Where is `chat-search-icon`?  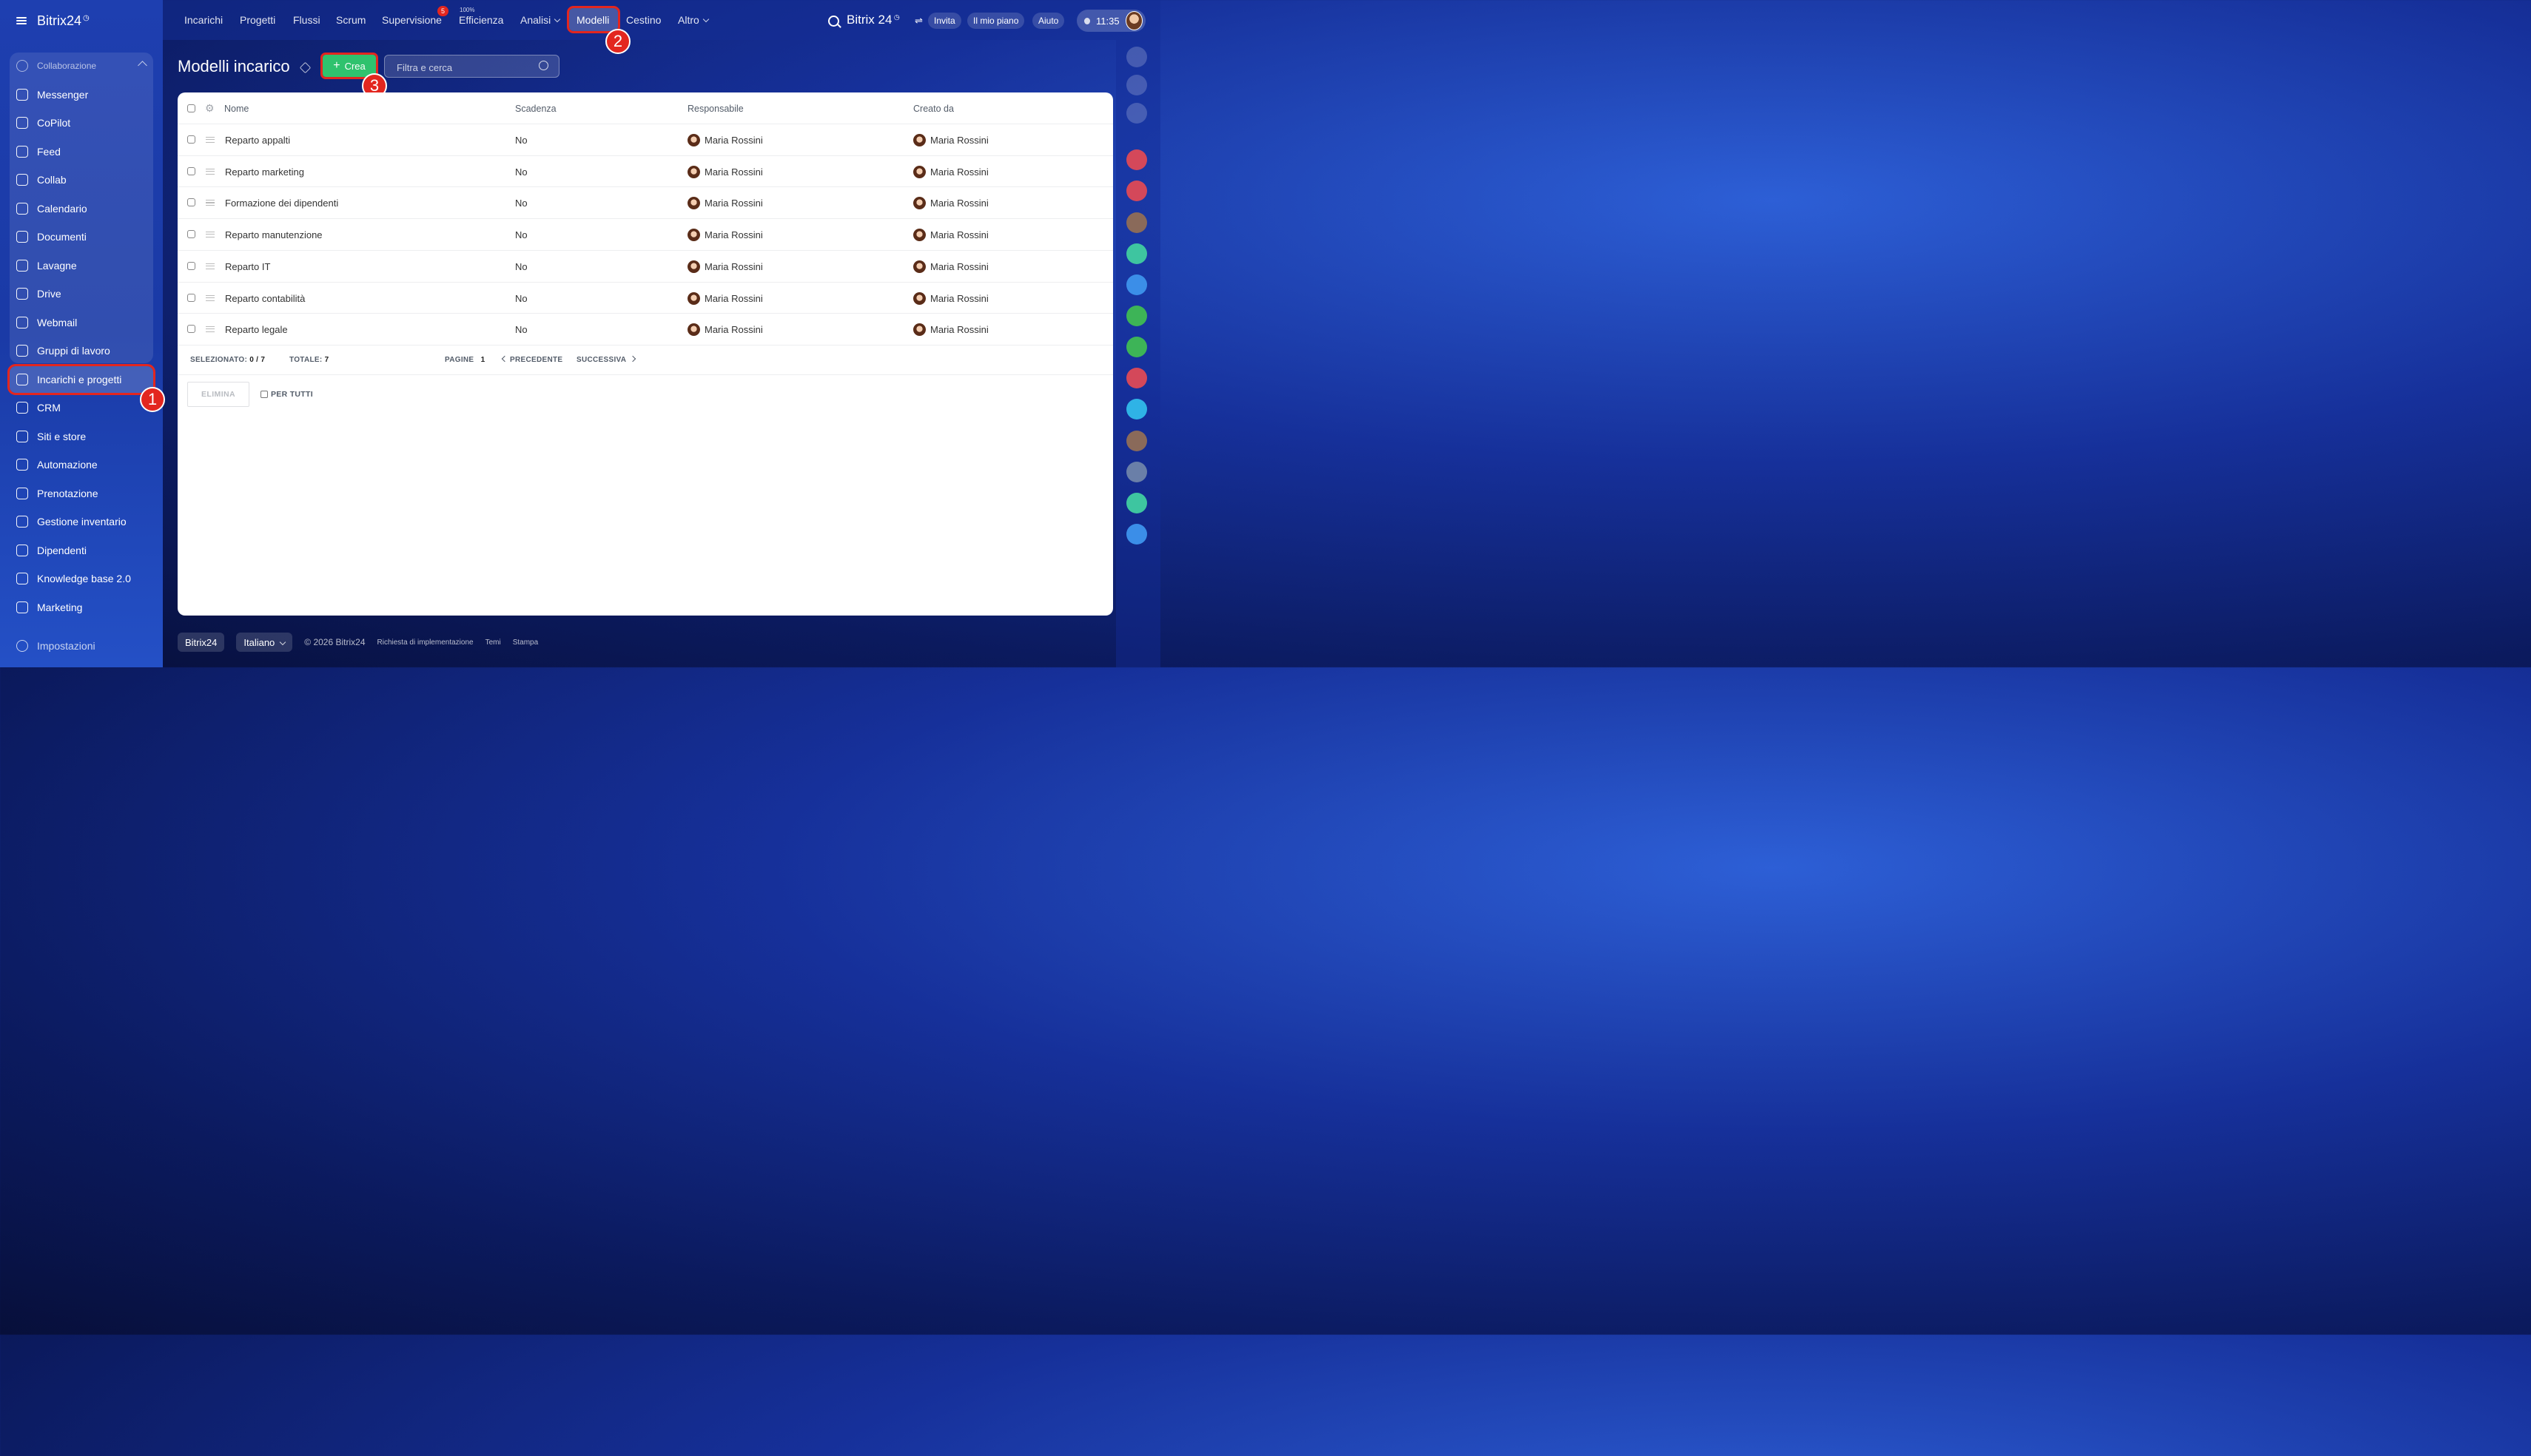
chat-search-icon is located at coordinates (1136, 113).